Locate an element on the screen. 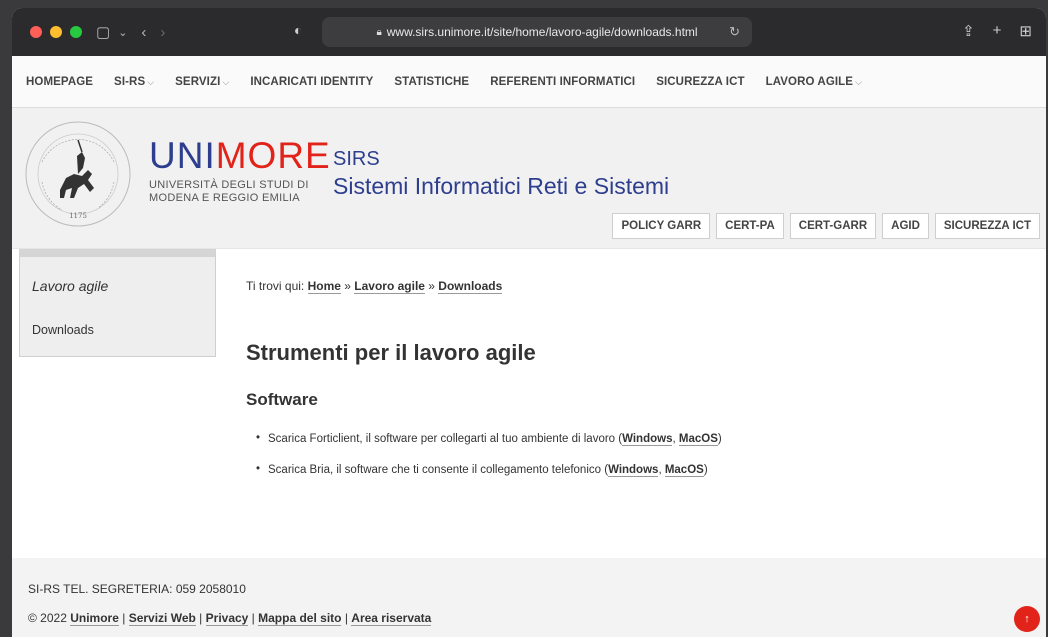 The height and width of the screenshot is (637, 1048). breadcrumb-downloads-link: Downloads is located at coordinates (470, 286).